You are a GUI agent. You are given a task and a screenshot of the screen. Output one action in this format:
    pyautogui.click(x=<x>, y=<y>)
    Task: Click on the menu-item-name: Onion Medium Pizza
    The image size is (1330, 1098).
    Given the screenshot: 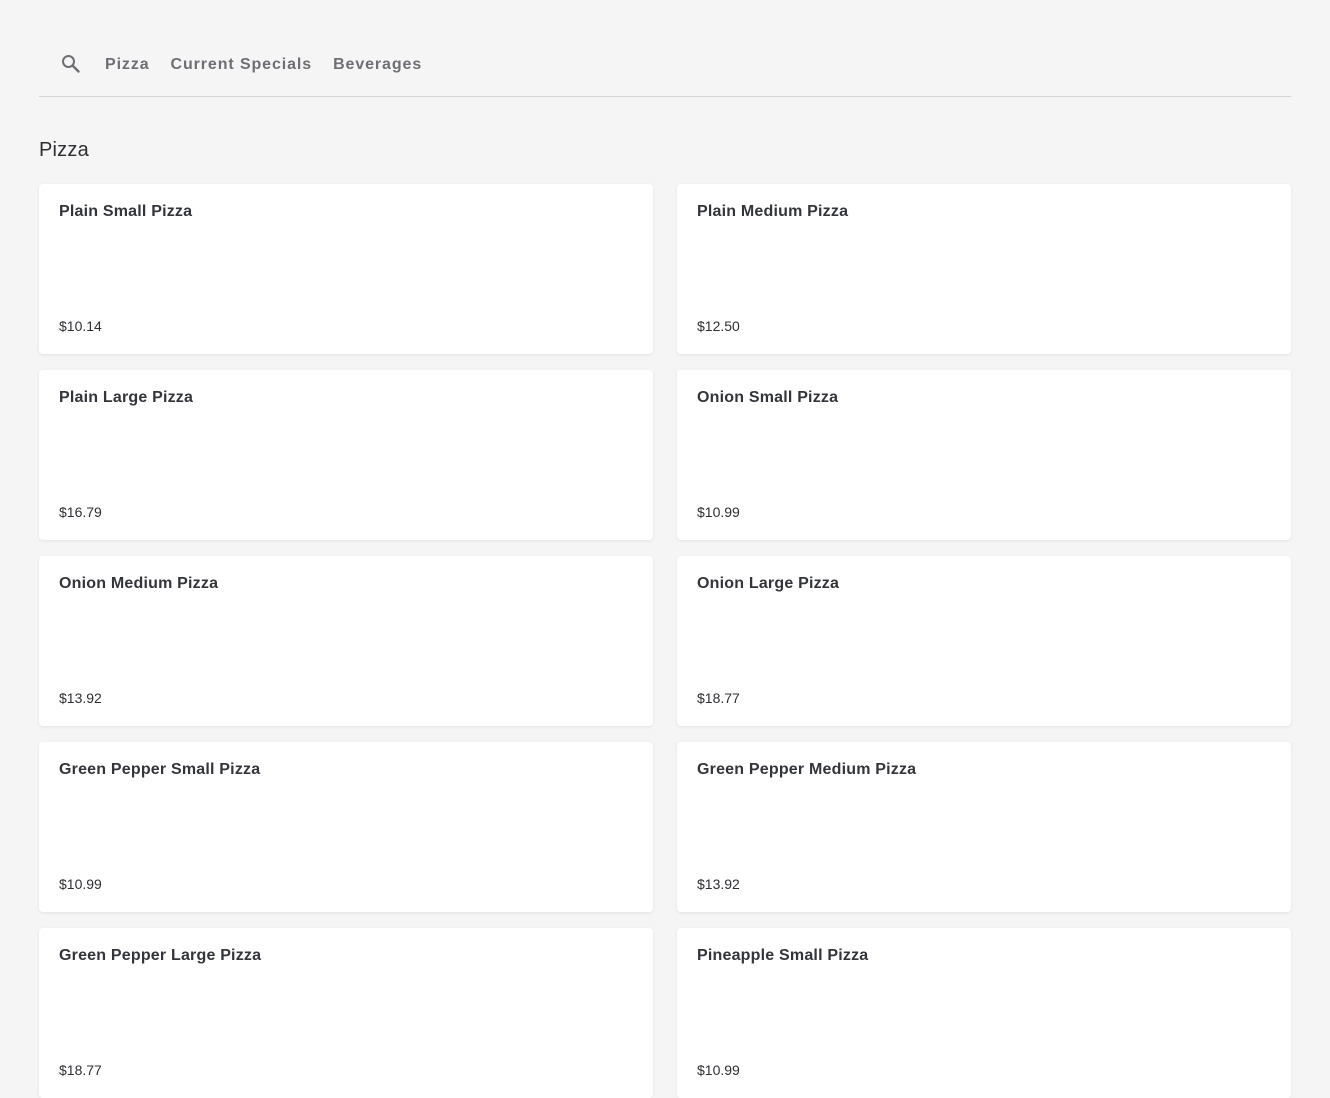 What is the action you would take?
    pyautogui.click(x=139, y=583)
    